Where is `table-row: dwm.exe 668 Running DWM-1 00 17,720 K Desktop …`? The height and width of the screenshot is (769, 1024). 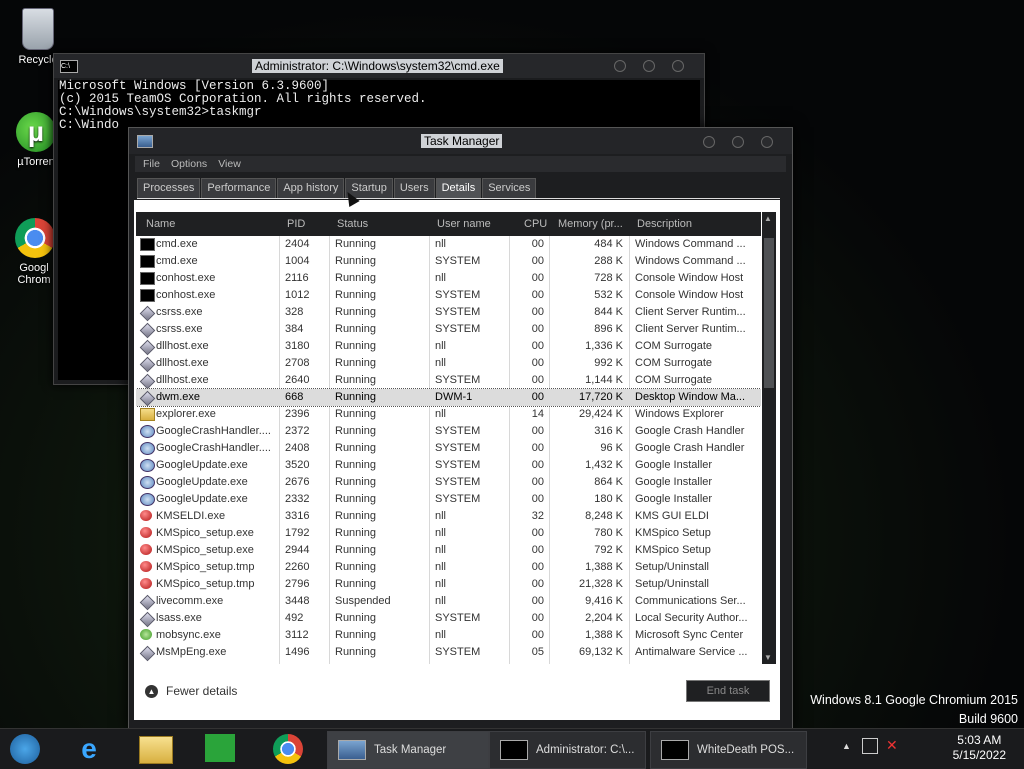
table-row: dwm.exe 668 Running DWM-1 00 17,720 K Desktop … is located at coordinates (448, 397).